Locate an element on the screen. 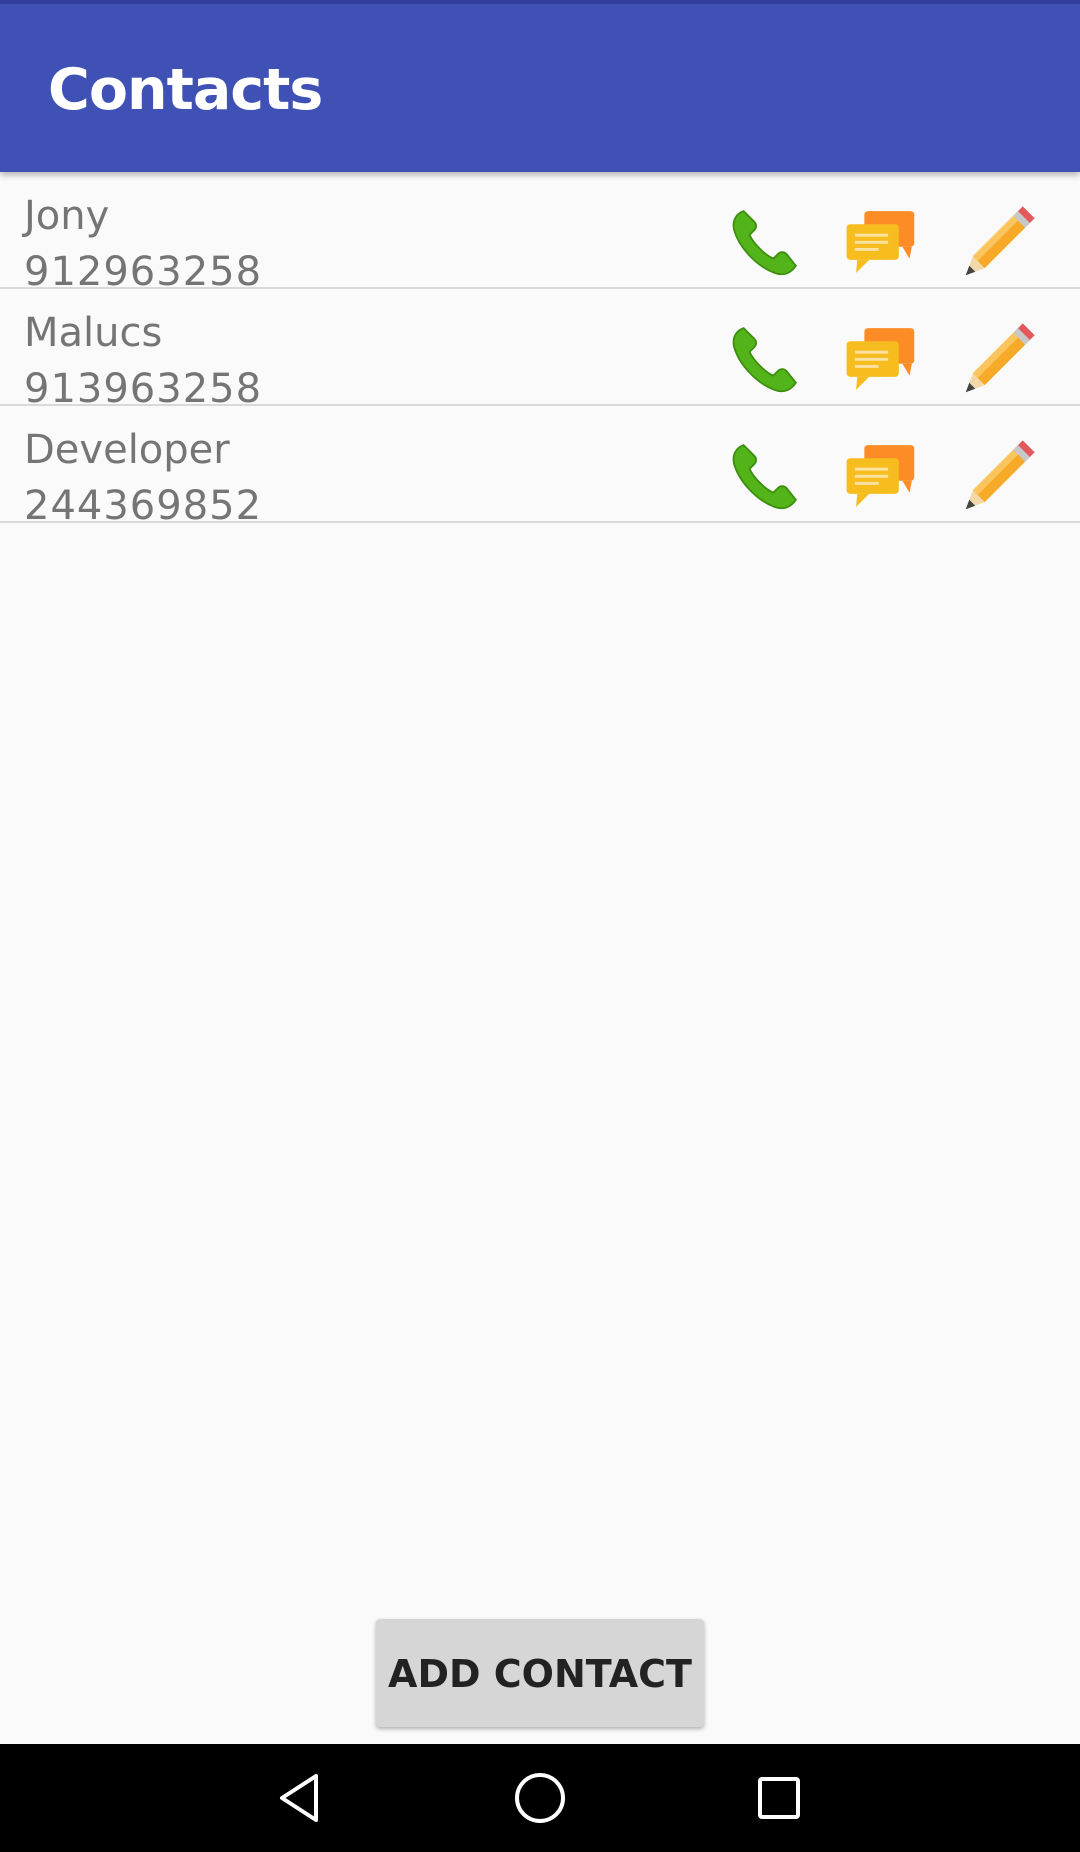 The height and width of the screenshot is (1852, 1080). contact-row: Jony 912963258 is located at coordinates (540, 233).